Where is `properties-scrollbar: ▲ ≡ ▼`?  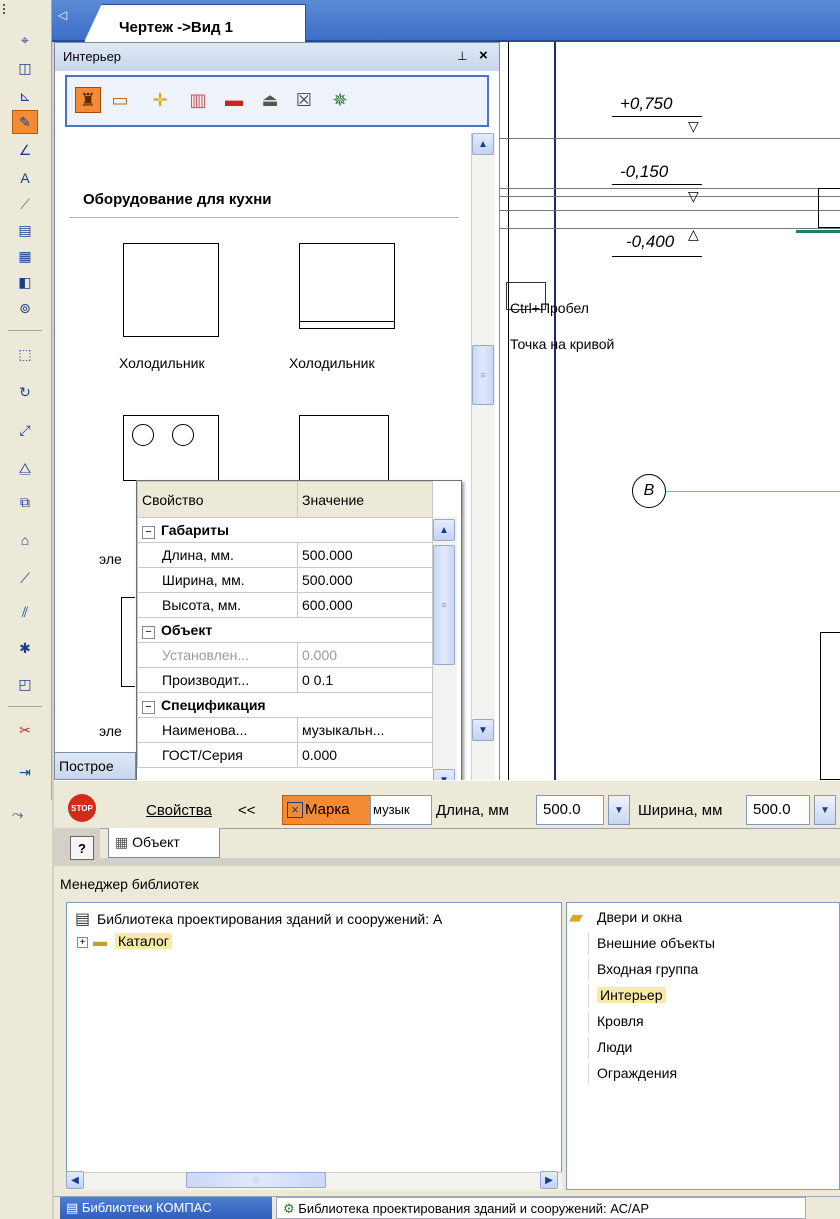 properties-scrollbar: ▲ ≡ ▼ is located at coordinates (445, 655).